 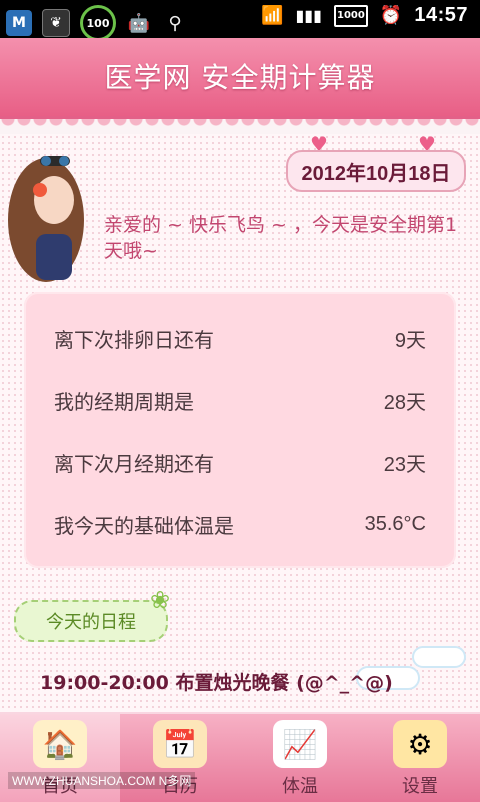 What do you see at coordinates (60, 744) in the screenshot?
I see `home-icon: 🏠` at bounding box center [60, 744].